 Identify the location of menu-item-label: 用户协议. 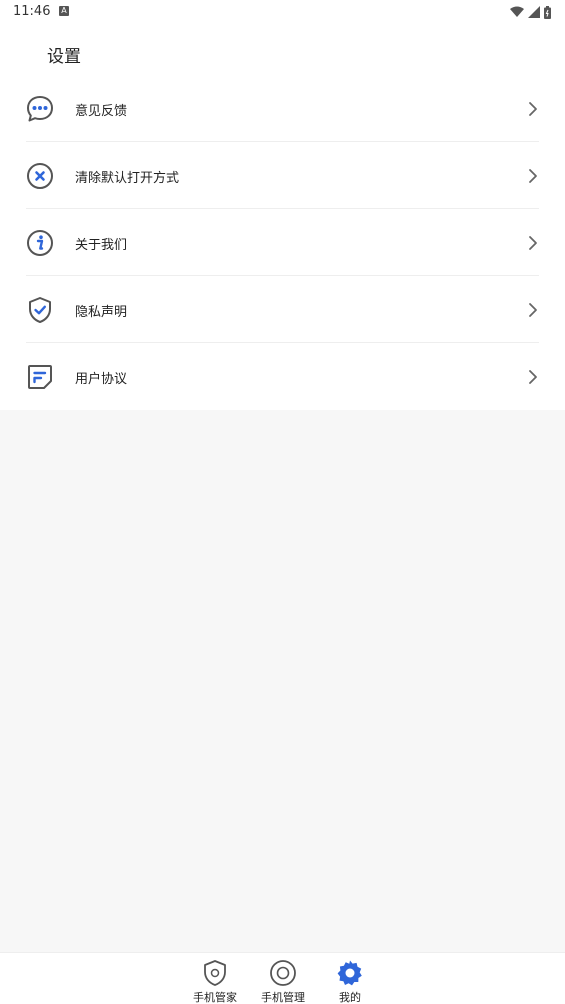
(101, 379).